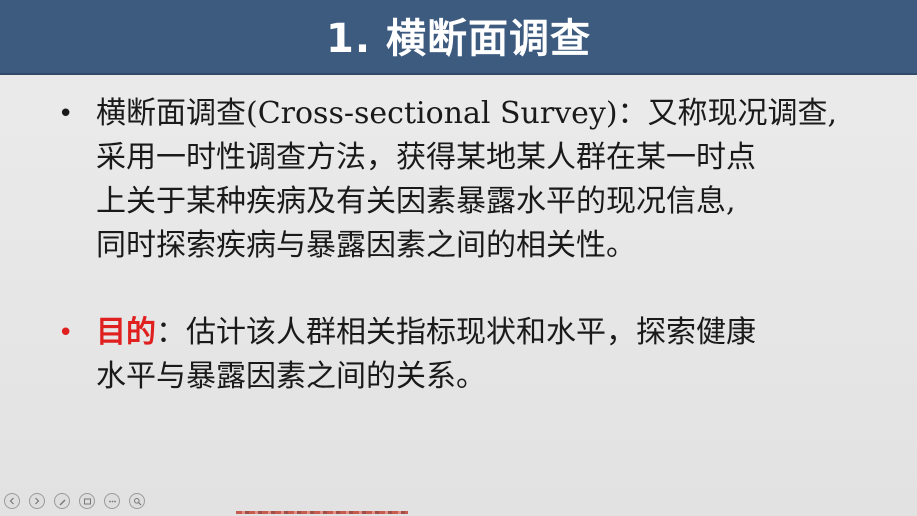  I want to click on bottom-render-artifact, so click(322, 512).